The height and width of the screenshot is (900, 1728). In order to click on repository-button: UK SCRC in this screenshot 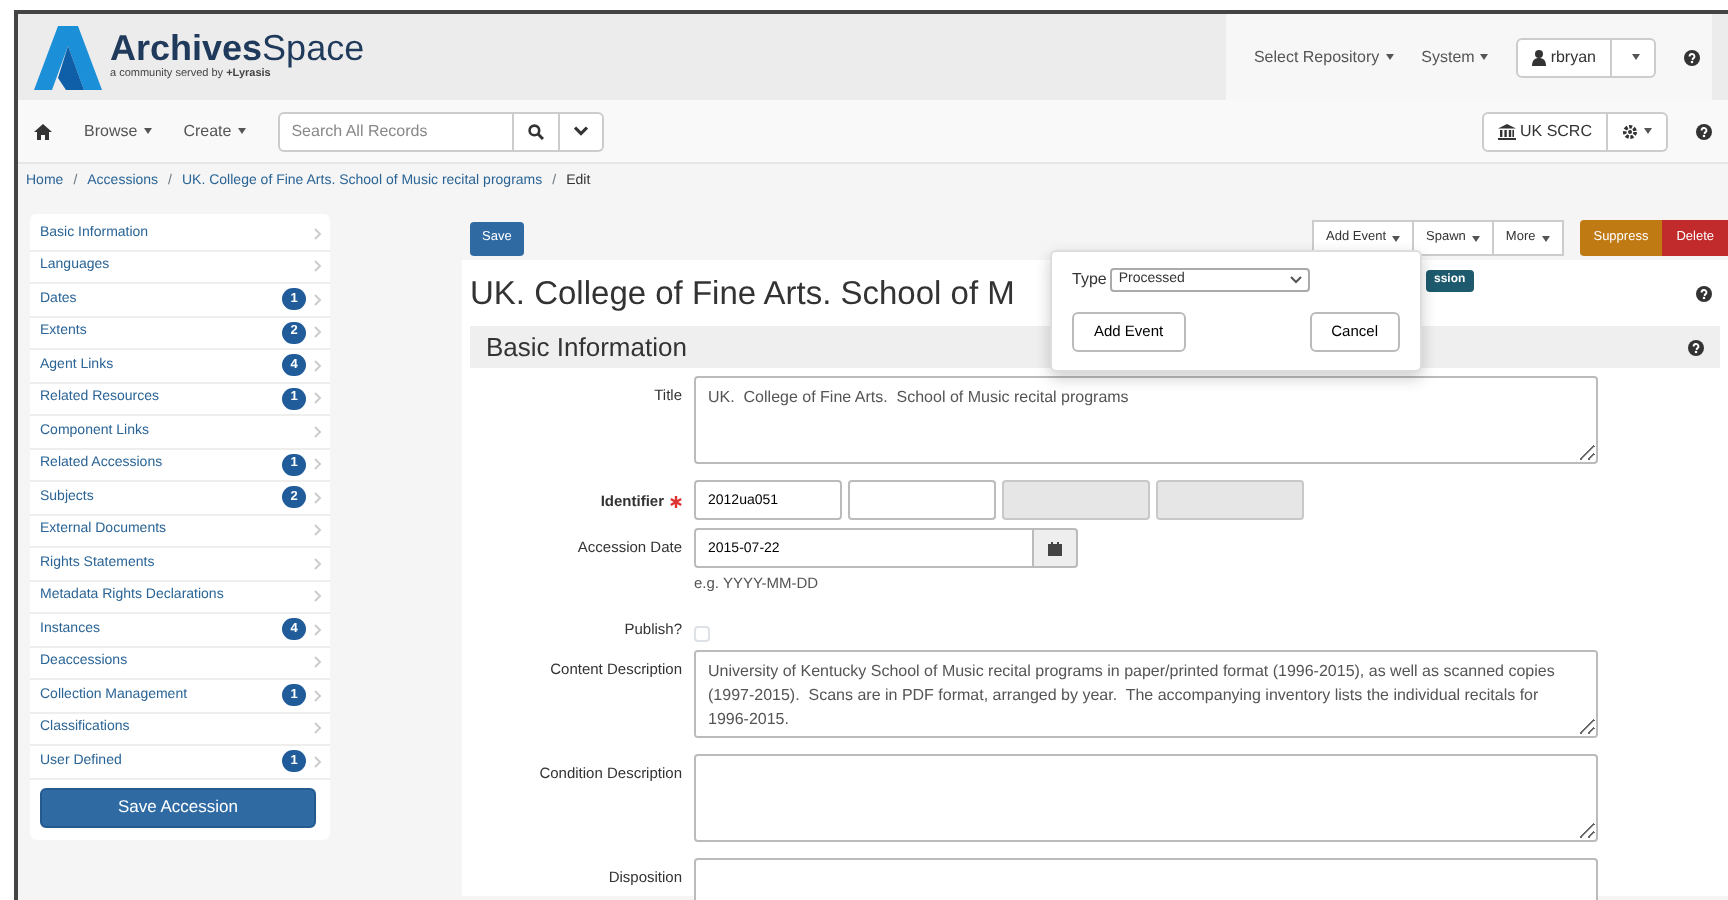, I will do `click(1544, 131)`.